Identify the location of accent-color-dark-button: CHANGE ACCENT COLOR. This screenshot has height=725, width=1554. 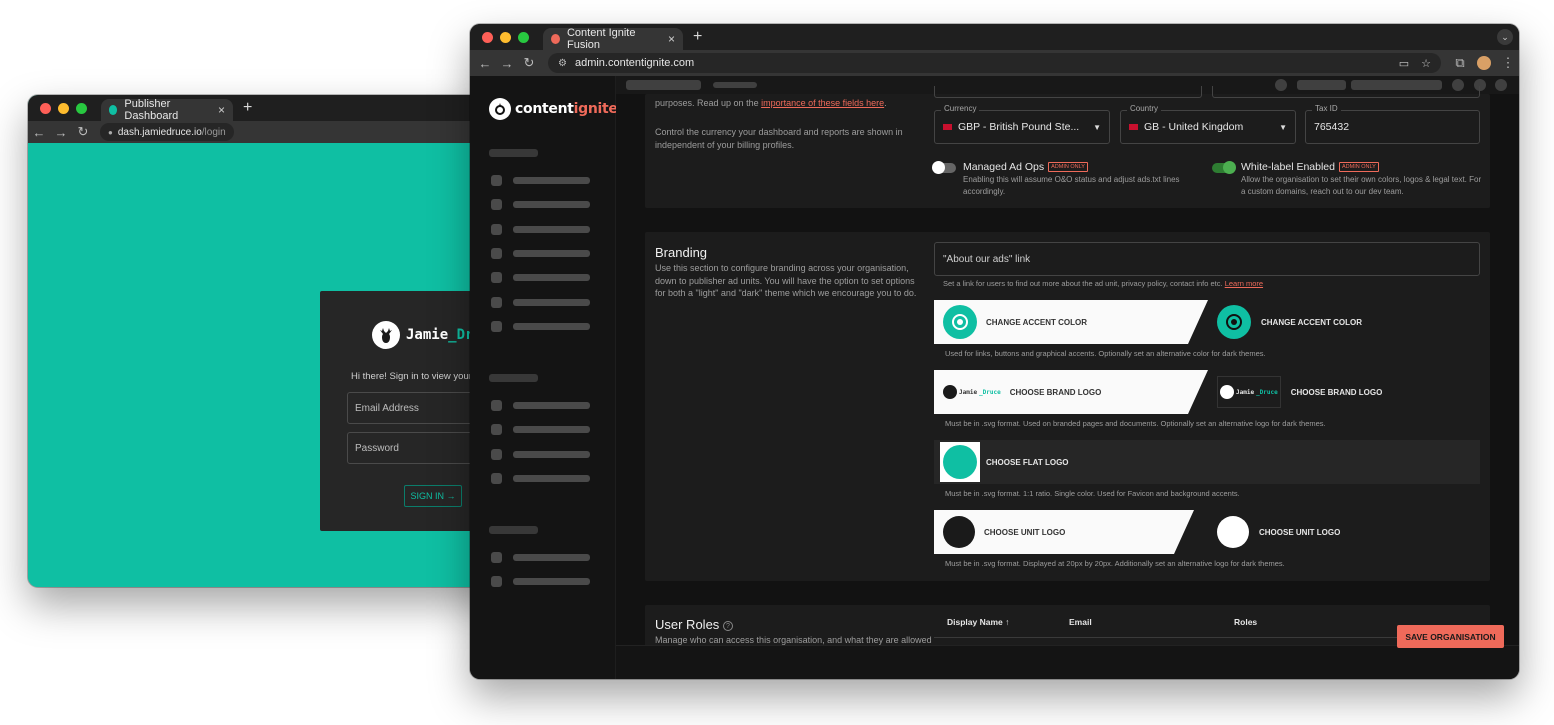
(1289, 322).